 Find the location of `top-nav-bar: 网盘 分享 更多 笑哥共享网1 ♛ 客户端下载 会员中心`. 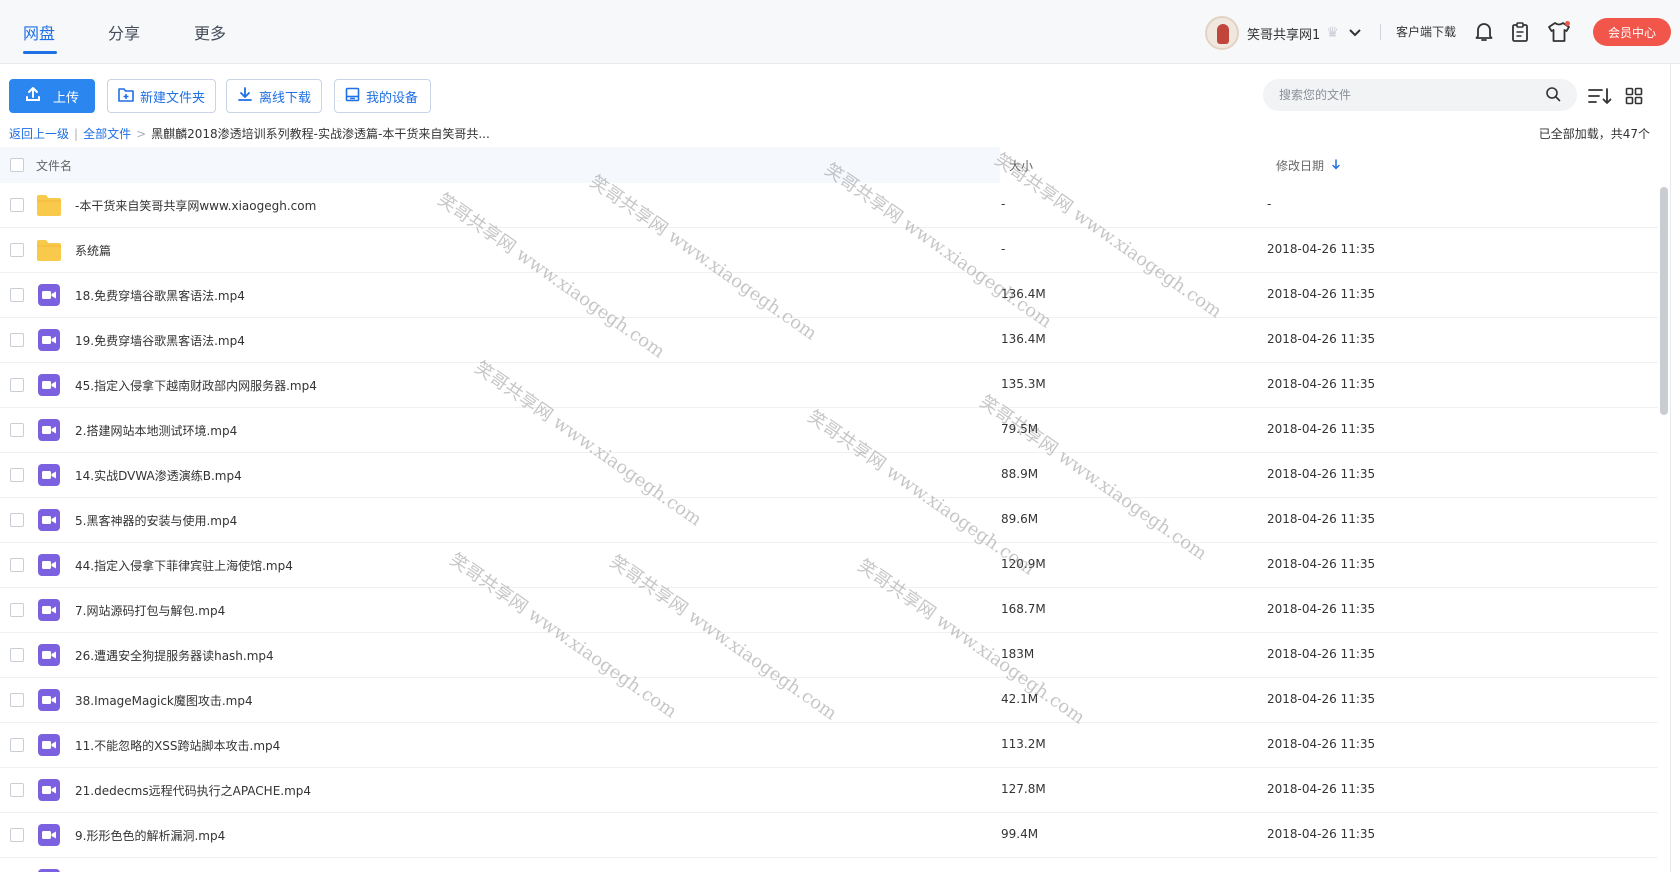

top-nav-bar: 网盘 分享 更多 笑哥共享网1 ♛ 客户端下载 会员中心 is located at coordinates (840, 32).